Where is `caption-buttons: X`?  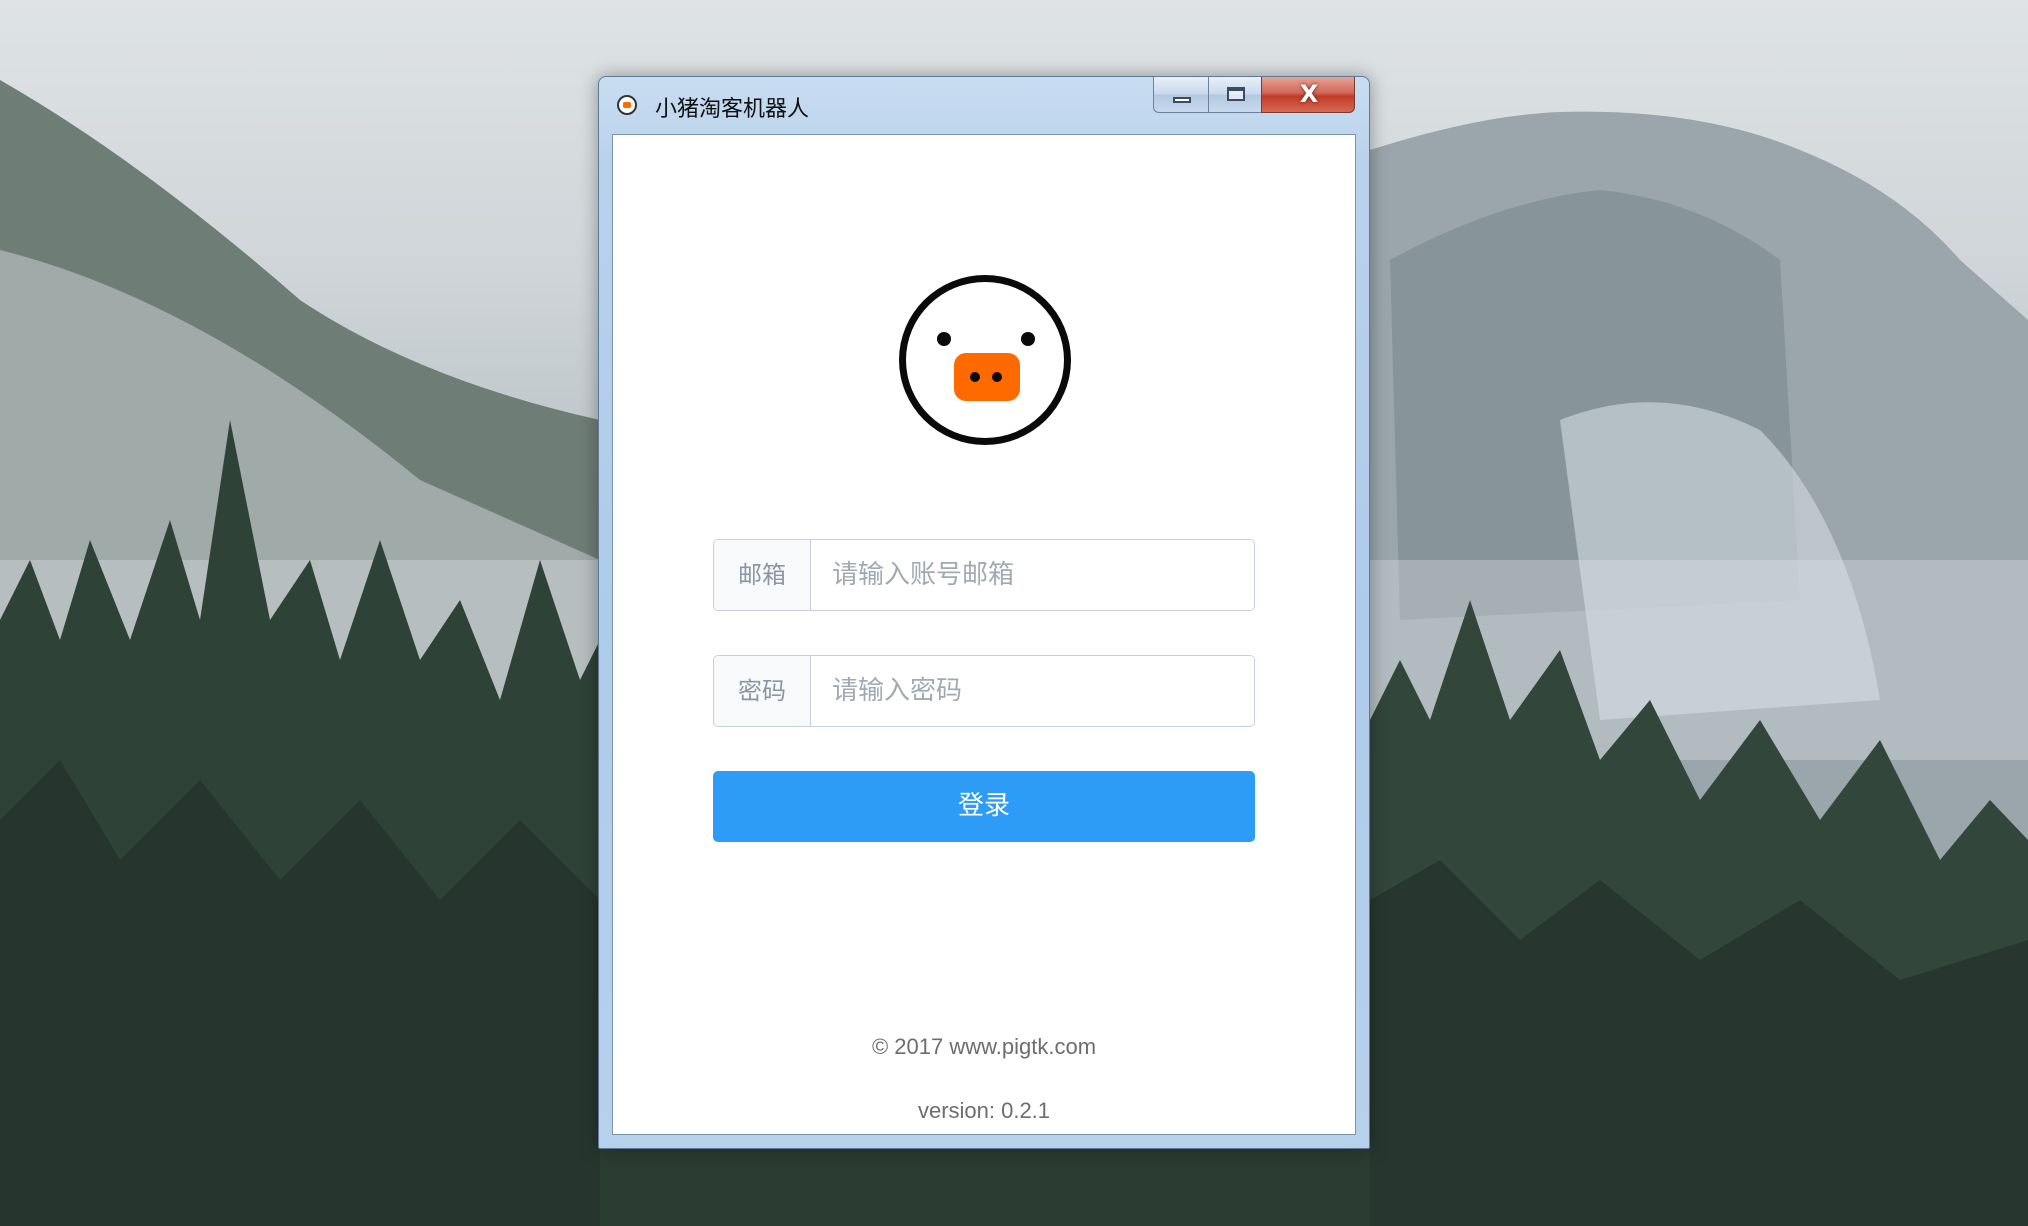
caption-buttons: X is located at coordinates (1258, 95).